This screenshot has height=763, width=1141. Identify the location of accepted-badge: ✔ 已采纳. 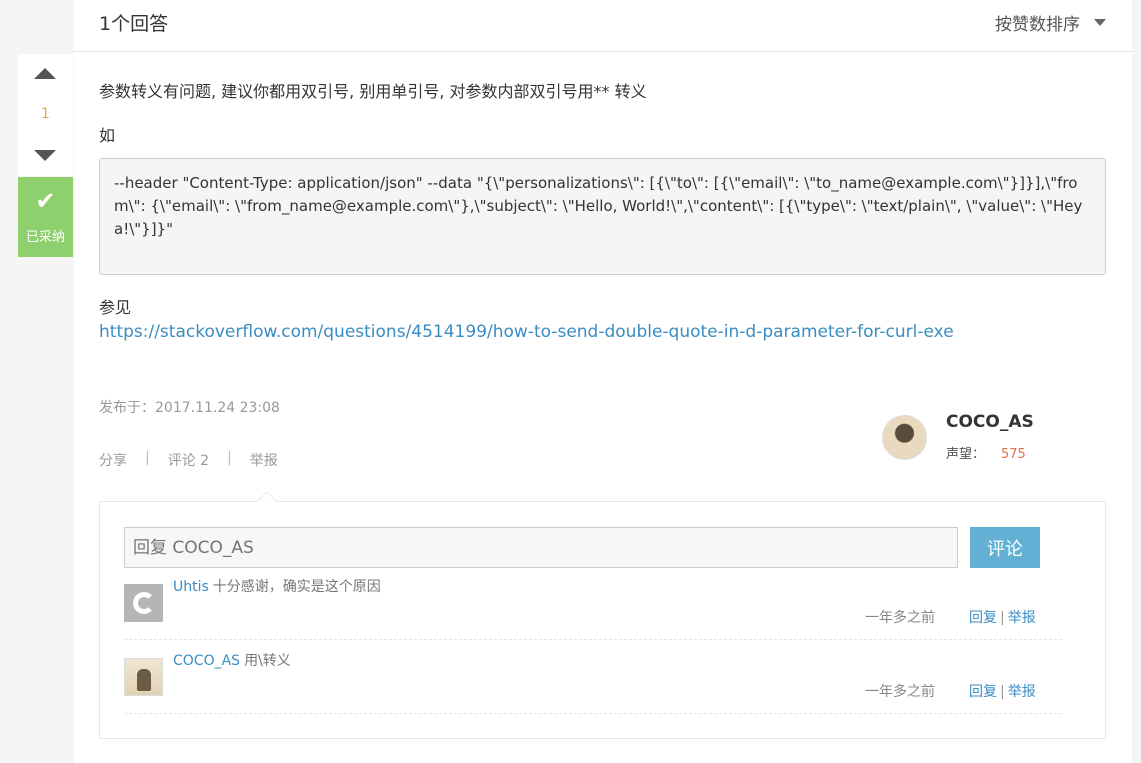
(45, 217).